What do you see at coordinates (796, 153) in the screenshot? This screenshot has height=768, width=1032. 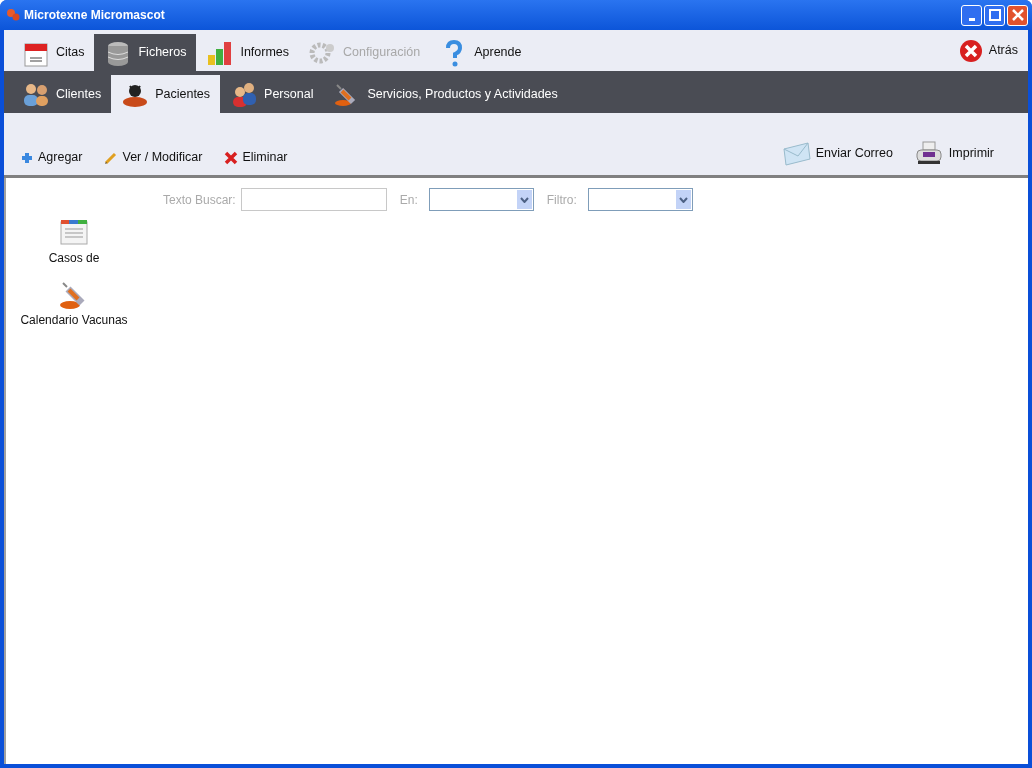 I see `envelope-icon` at bounding box center [796, 153].